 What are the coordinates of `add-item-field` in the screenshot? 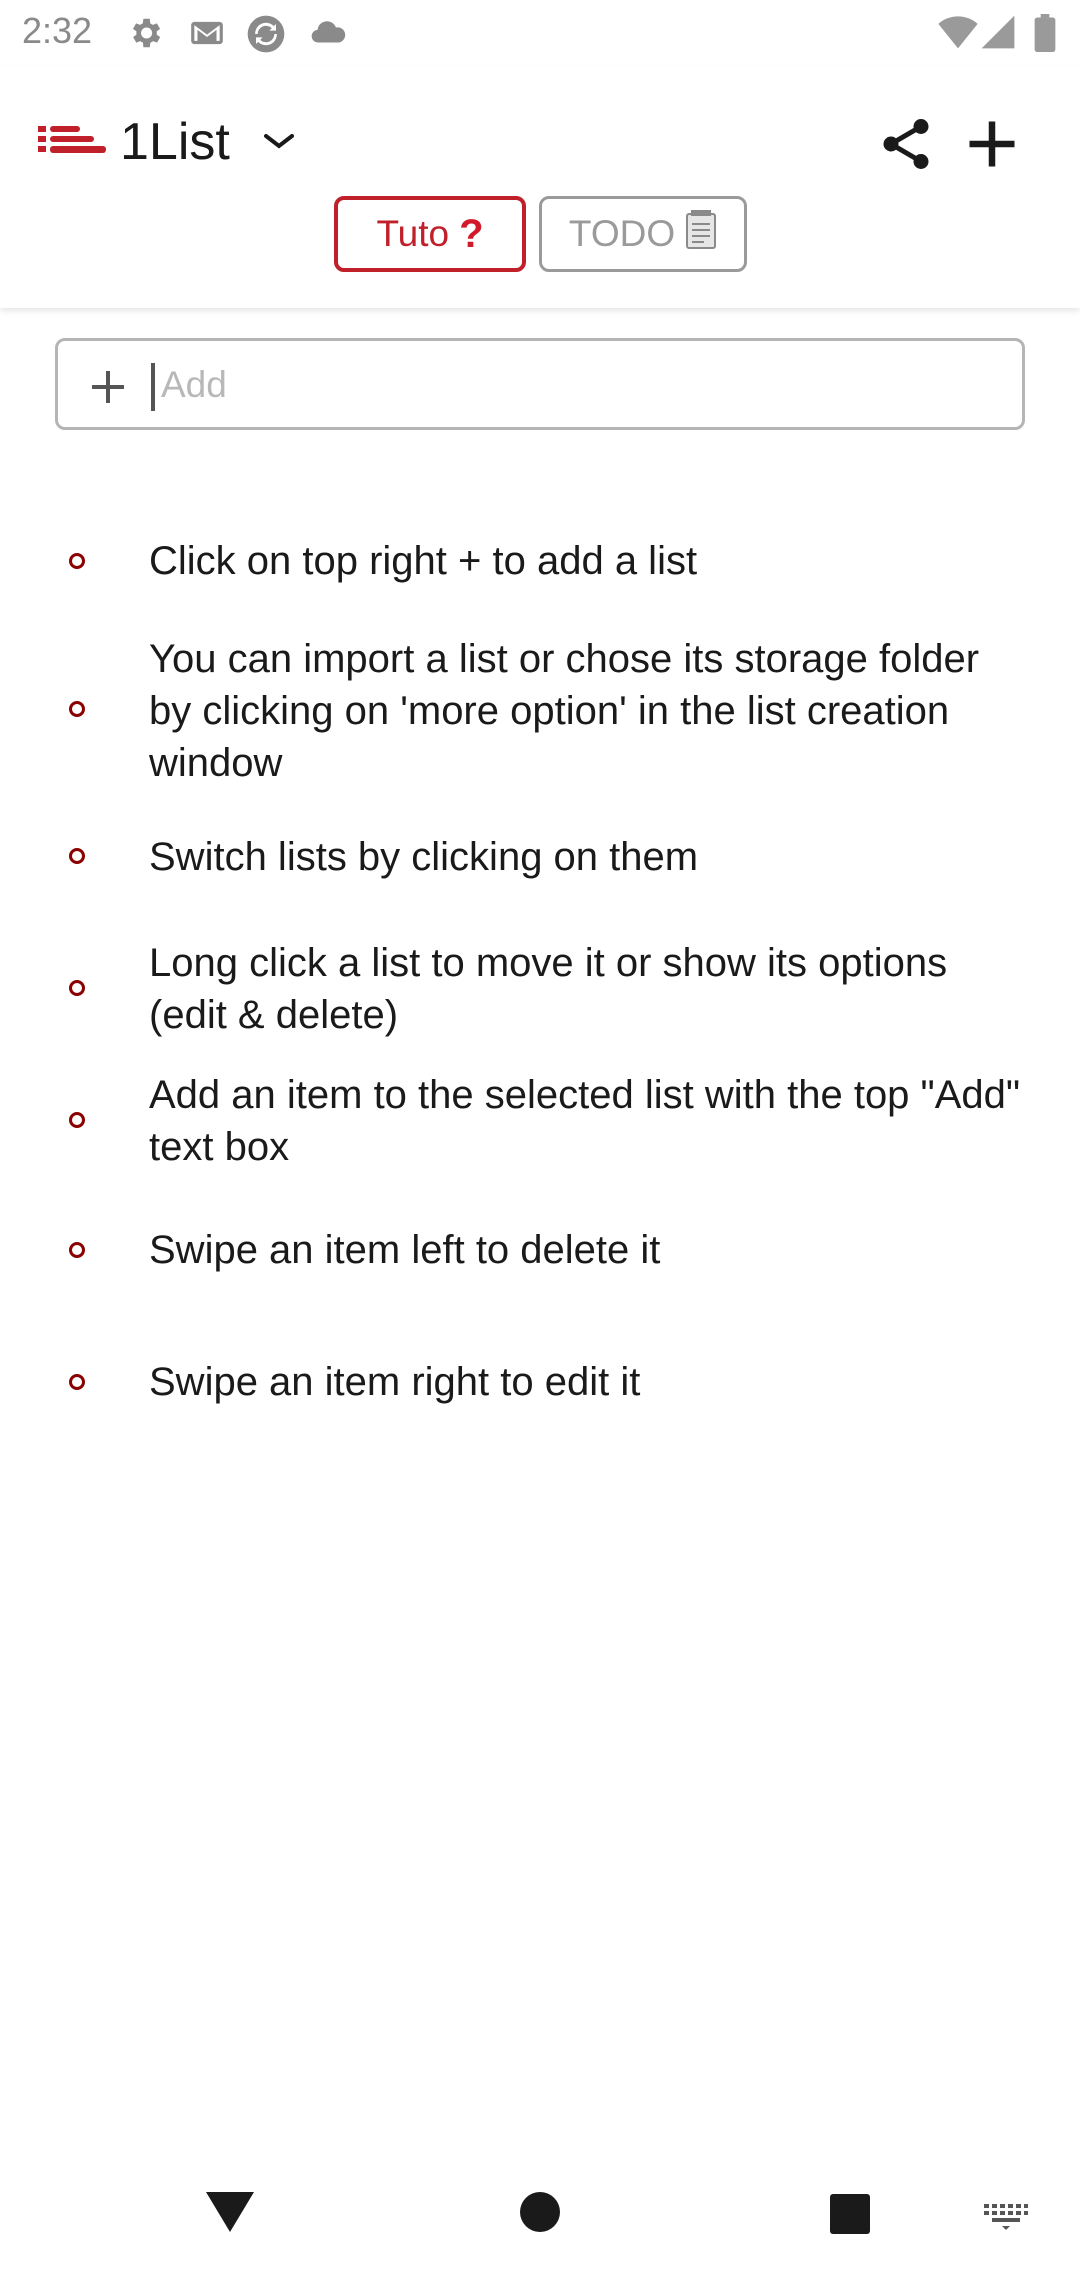 It's located at (540, 384).